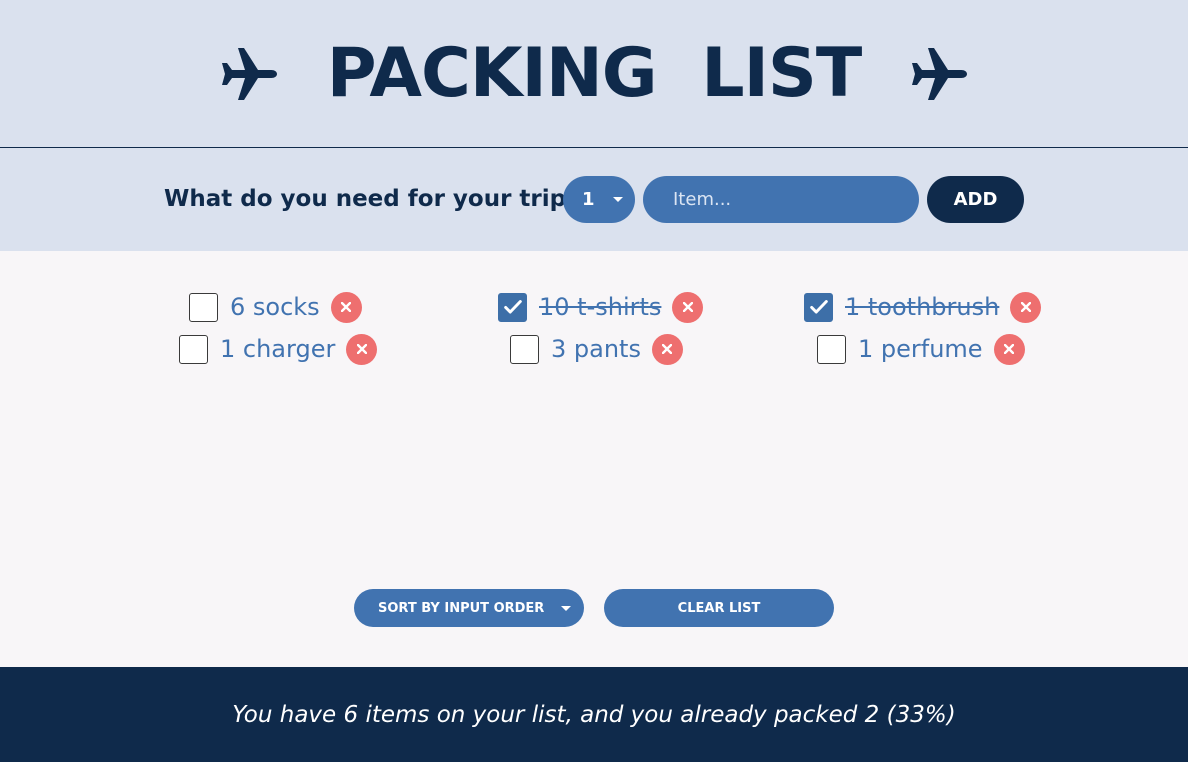  What do you see at coordinates (461, 608) in the screenshot?
I see `sort-select-label: SORT BY INPUT ORDER` at bounding box center [461, 608].